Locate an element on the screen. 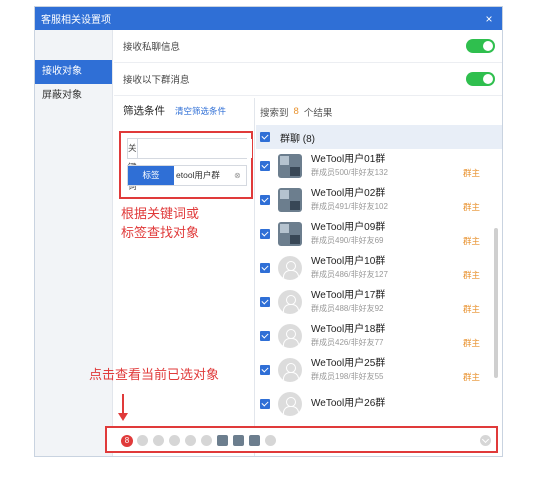 This screenshot has height=487, width=558. list-item: WeTool用户26群 is located at coordinates (379, 404).